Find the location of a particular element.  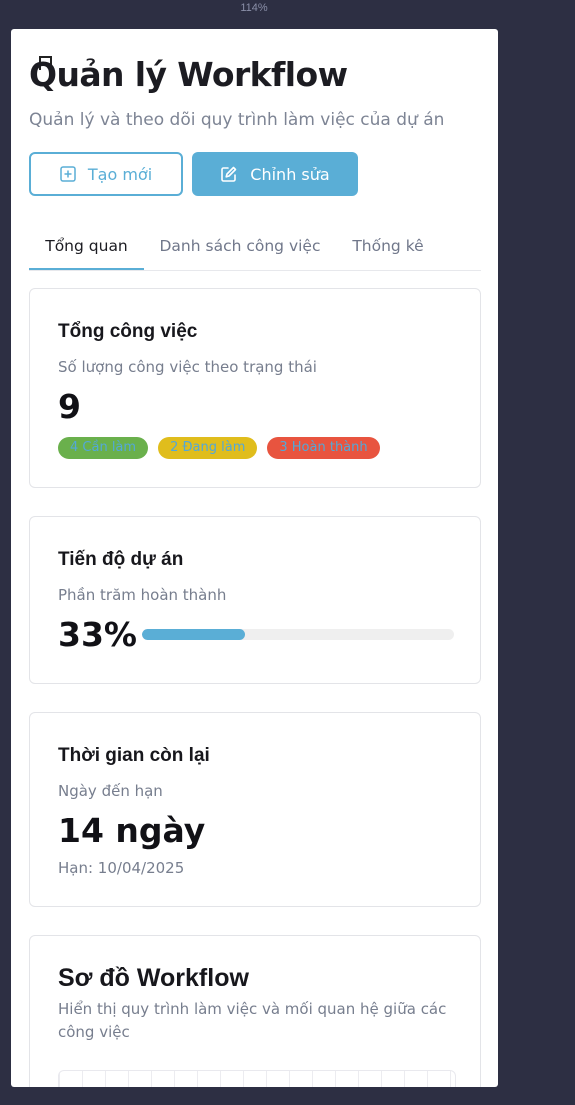

status-badge-in-progress: 2 Đang làm is located at coordinates (208, 448).